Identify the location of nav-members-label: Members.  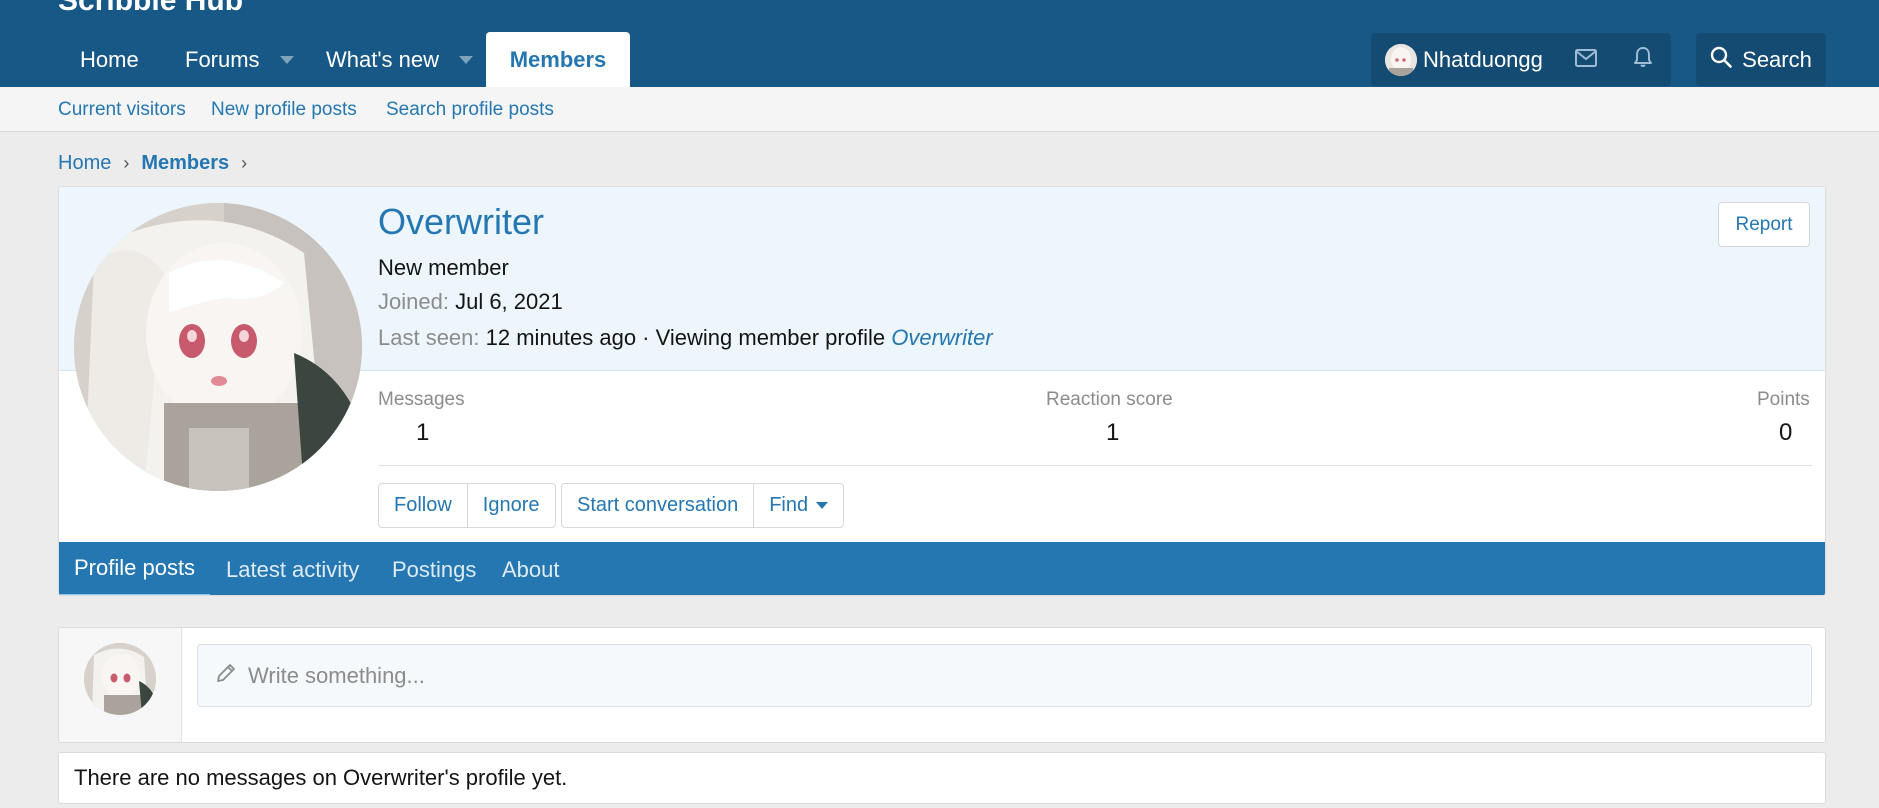
(558, 59).